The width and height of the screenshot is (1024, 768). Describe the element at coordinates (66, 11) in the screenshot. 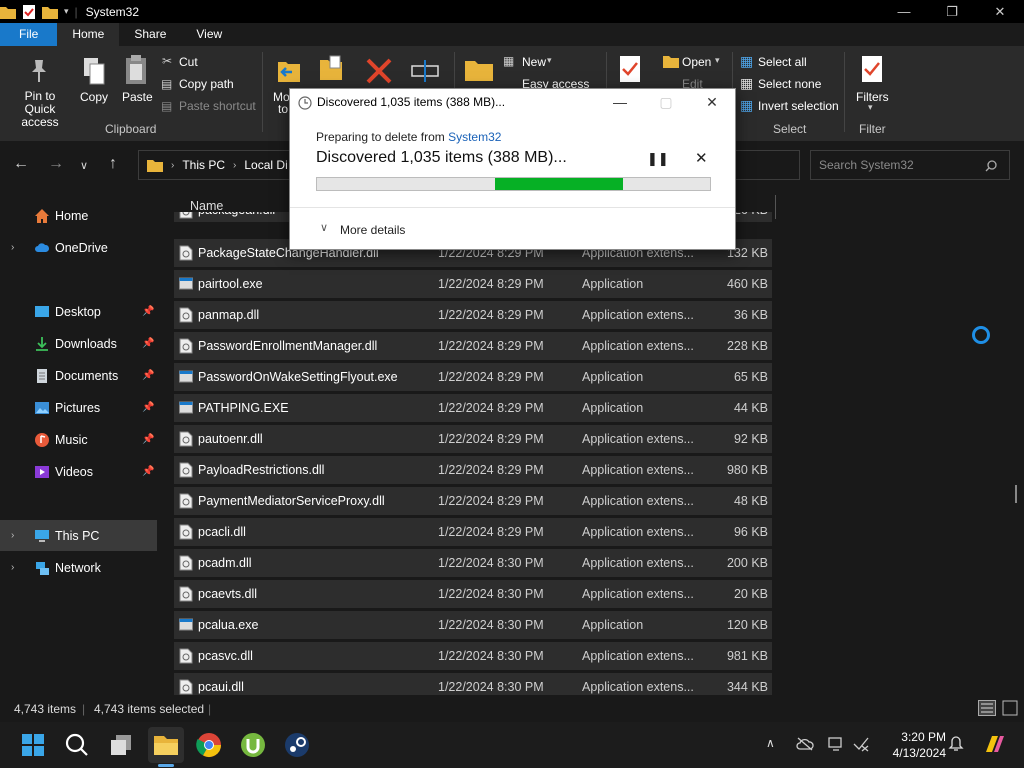

I see `customize-toolbar-chevron-icon: ▾` at that location.